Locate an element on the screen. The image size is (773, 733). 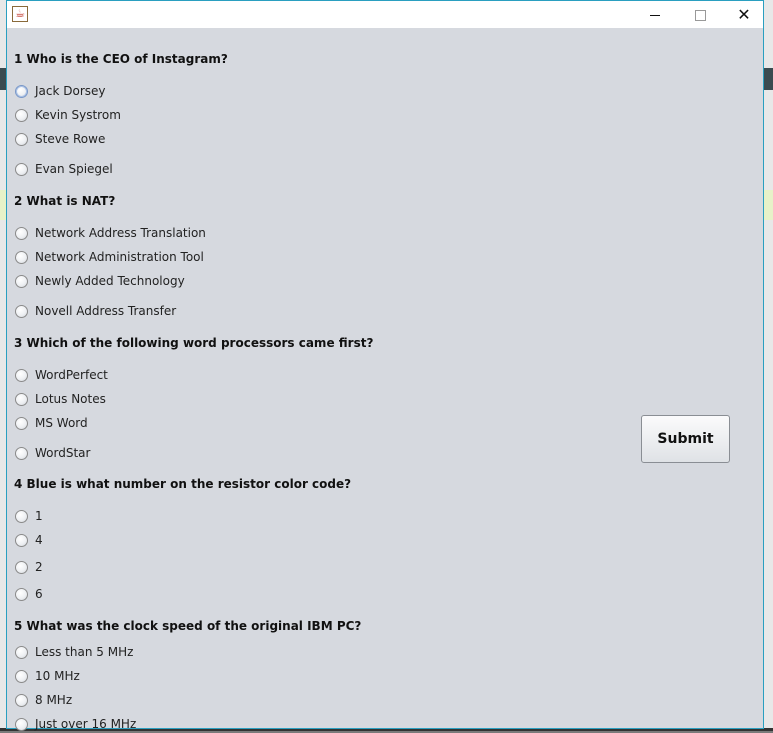
background-highlight-right is located at coordinates (768, 205).